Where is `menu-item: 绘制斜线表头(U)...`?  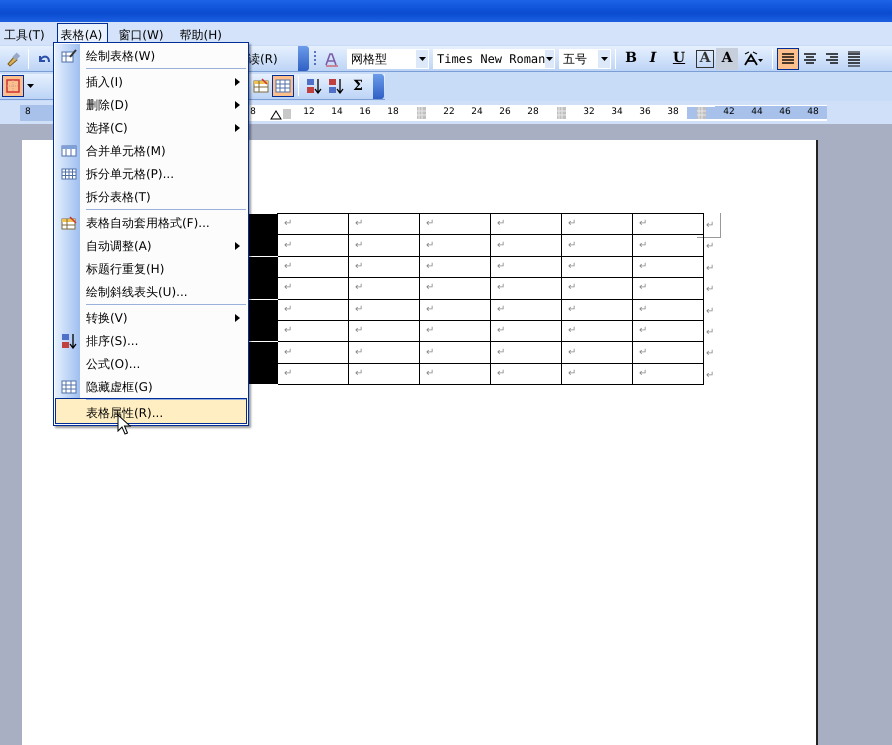
menu-item: 绘制斜线表头(U)... is located at coordinates (151, 291).